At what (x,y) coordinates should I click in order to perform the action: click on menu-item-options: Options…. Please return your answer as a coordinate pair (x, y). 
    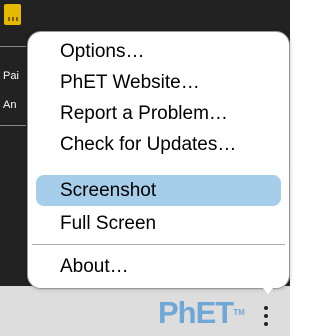
    Looking at the image, I should click on (158, 51).